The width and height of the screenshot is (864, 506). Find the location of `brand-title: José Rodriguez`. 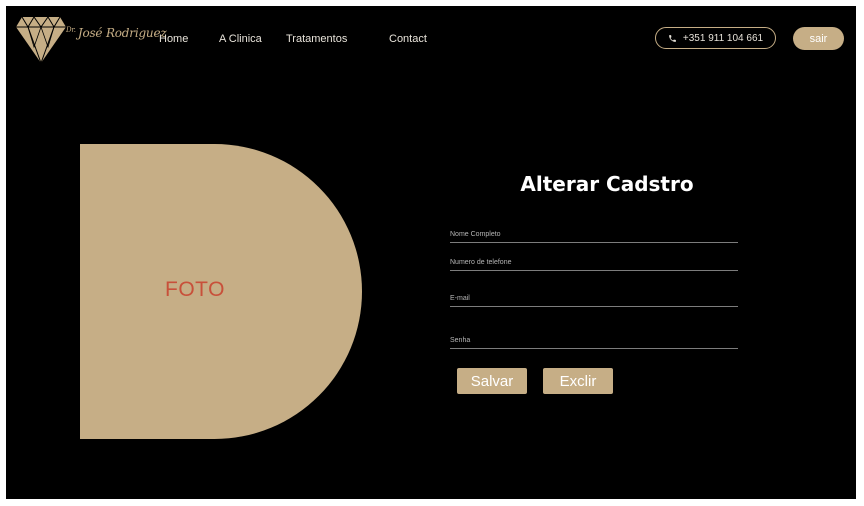

brand-title: José Rodriguez is located at coordinates (122, 33).